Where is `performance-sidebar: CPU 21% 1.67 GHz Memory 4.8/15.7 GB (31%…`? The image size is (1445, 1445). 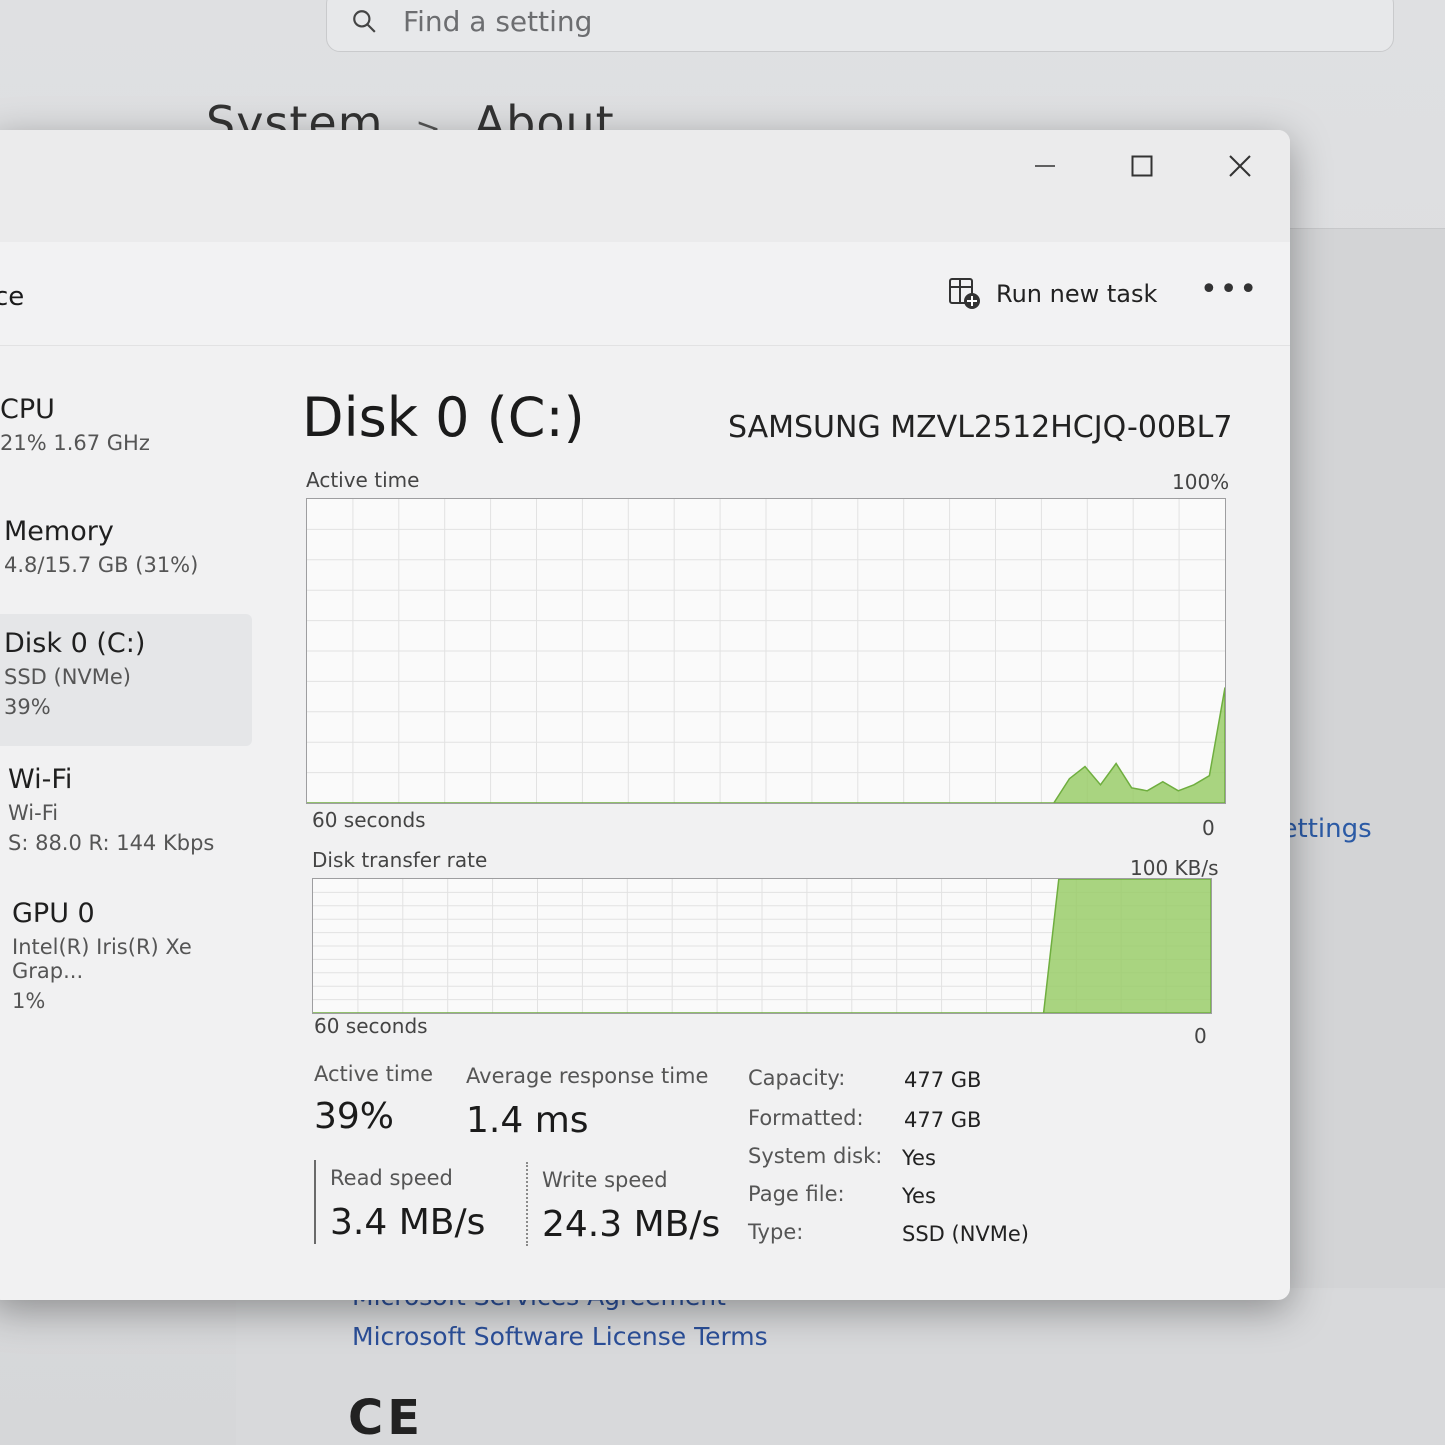 performance-sidebar: CPU 21% 1.67 GHz Memory 4.8/15.7 GB (31%… is located at coordinates (126, 821).